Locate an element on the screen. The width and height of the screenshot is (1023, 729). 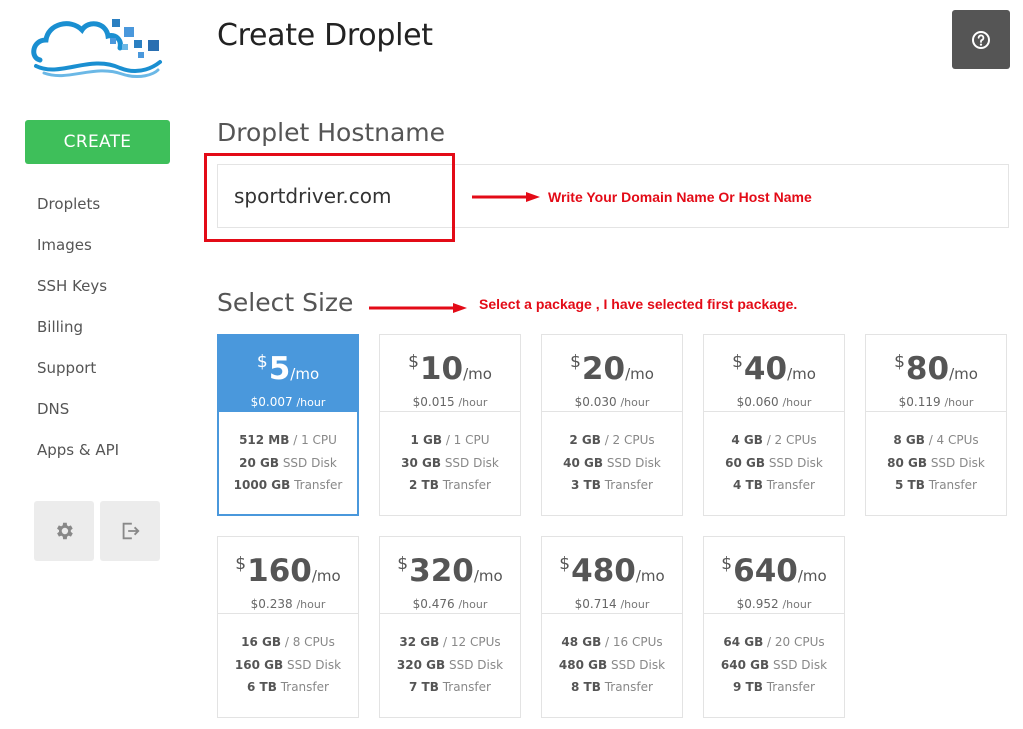
gear-icon is located at coordinates (65, 531).